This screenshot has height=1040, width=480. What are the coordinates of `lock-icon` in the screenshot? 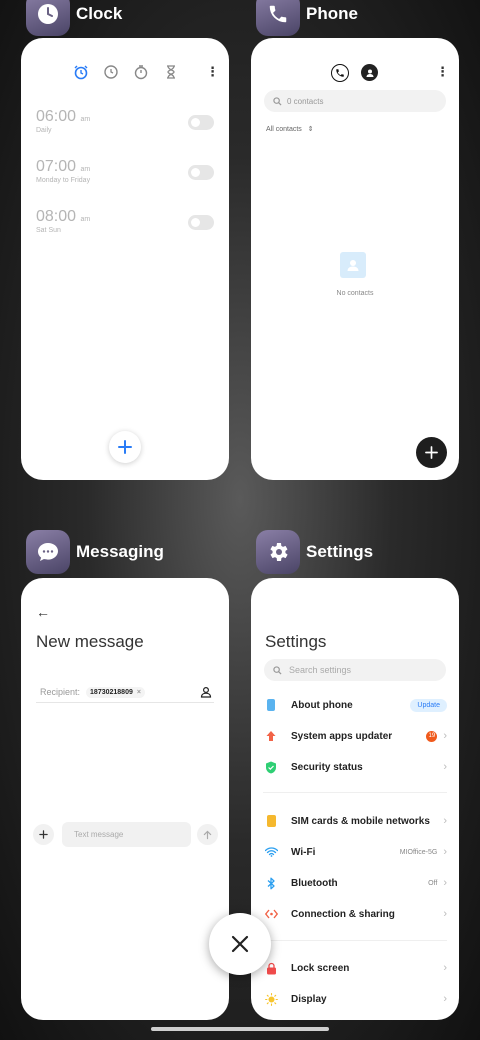 It's located at (271, 968).